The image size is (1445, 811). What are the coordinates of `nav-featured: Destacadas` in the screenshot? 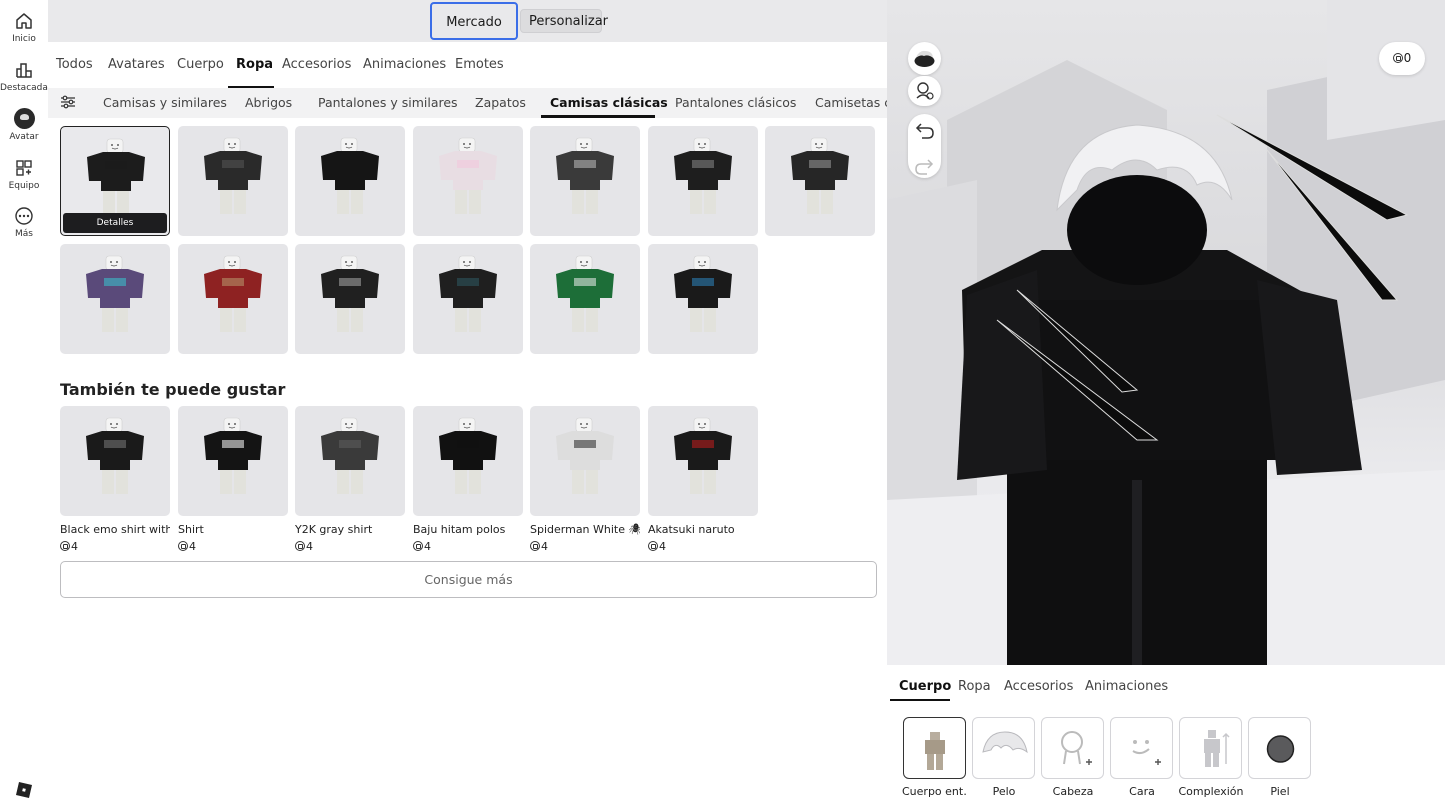 It's located at (26, 76).